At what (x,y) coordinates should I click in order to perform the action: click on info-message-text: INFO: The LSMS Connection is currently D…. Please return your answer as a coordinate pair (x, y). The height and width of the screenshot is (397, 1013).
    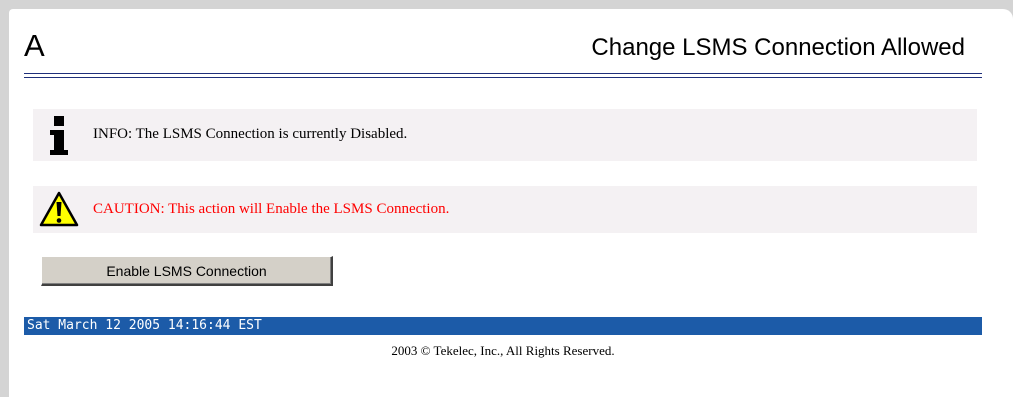
    Looking at the image, I should click on (250, 134).